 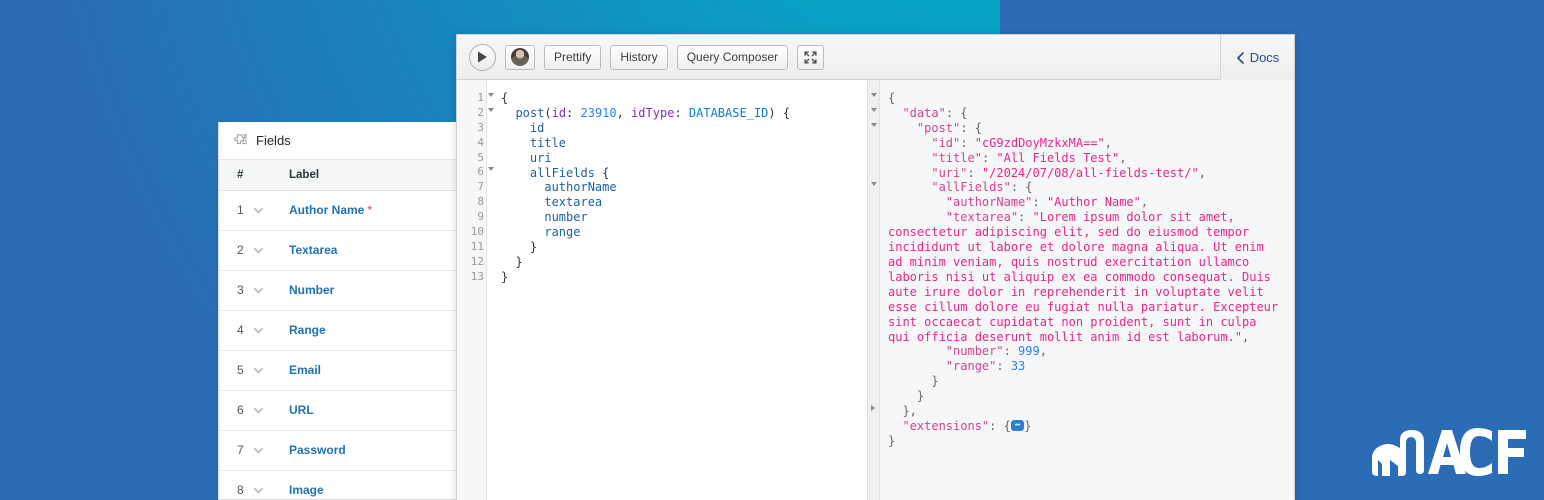 What do you see at coordinates (326, 210) in the screenshot?
I see `field-label-link: Author Name` at bounding box center [326, 210].